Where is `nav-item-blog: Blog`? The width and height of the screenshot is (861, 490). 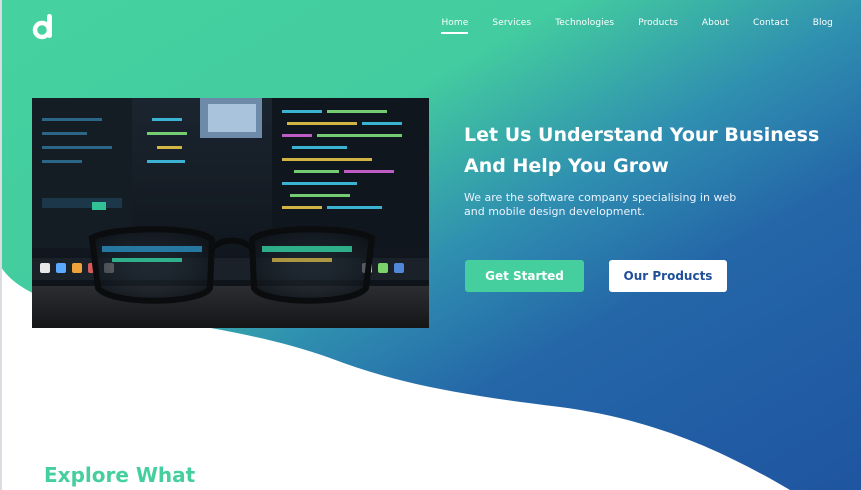 nav-item-blog: Blog is located at coordinates (823, 25).